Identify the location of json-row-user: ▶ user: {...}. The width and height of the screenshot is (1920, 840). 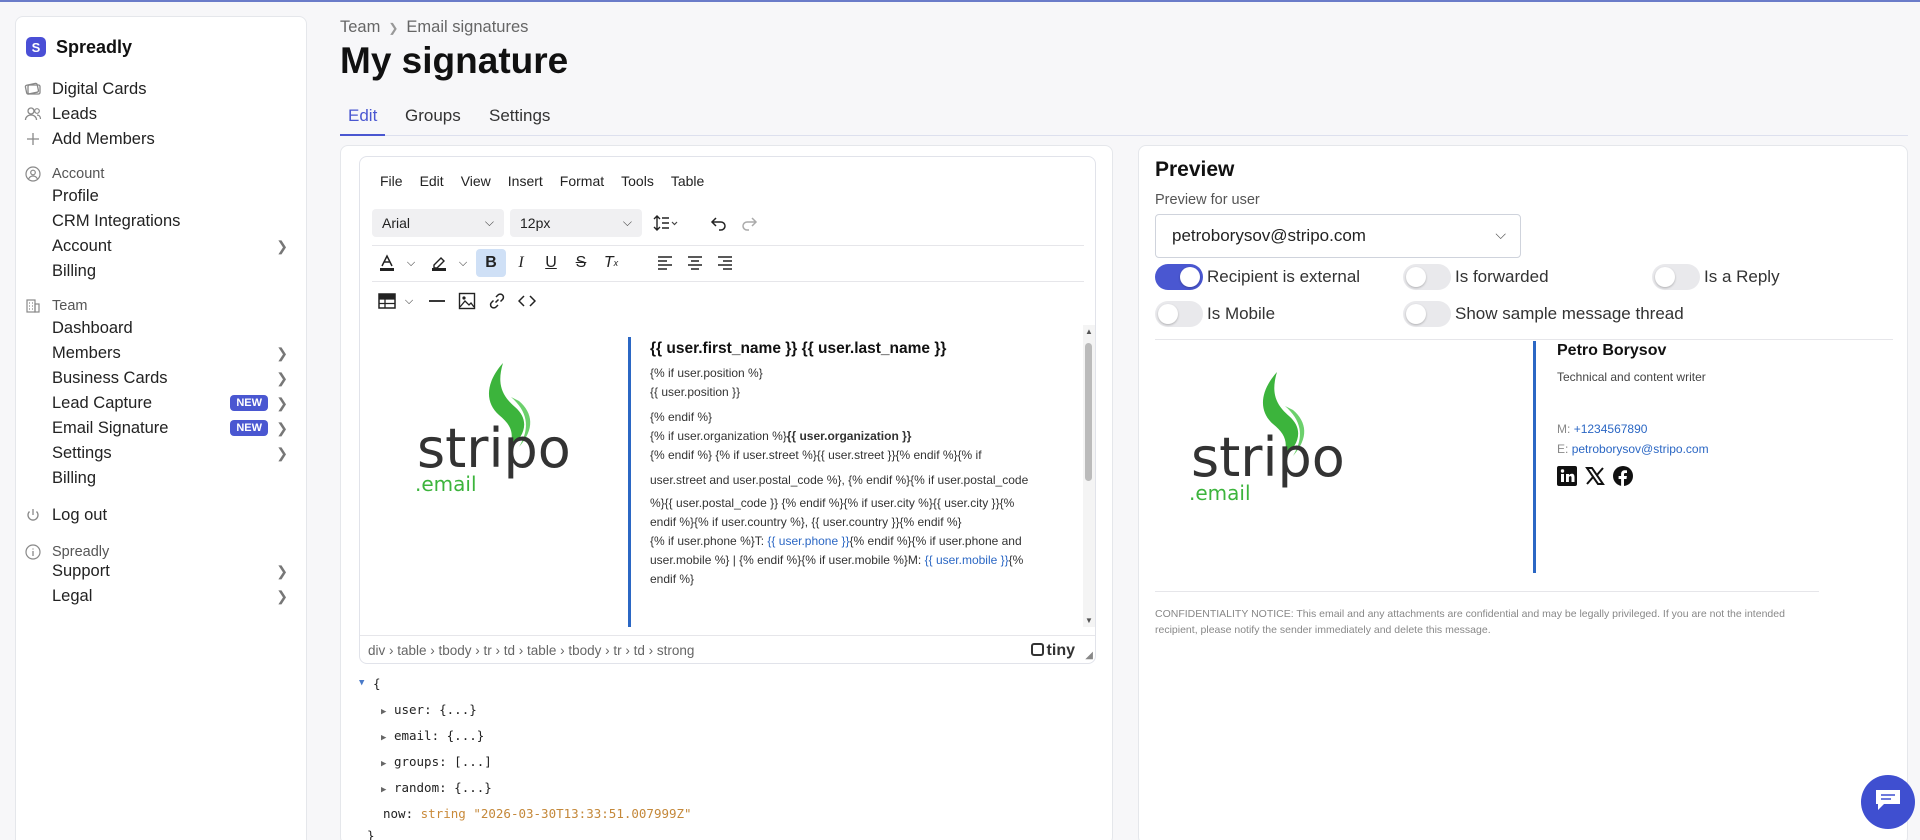
(429, 709).